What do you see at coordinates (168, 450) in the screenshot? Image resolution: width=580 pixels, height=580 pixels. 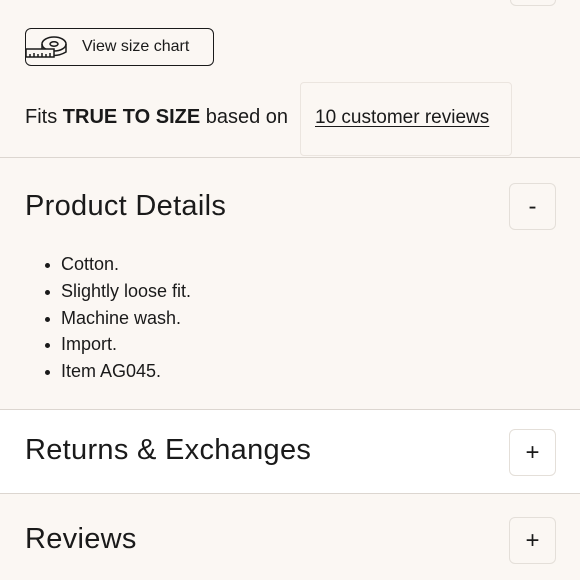 I see `returns-exchanges-title: Returns & Exchanges` at bounding box center [168, 450].